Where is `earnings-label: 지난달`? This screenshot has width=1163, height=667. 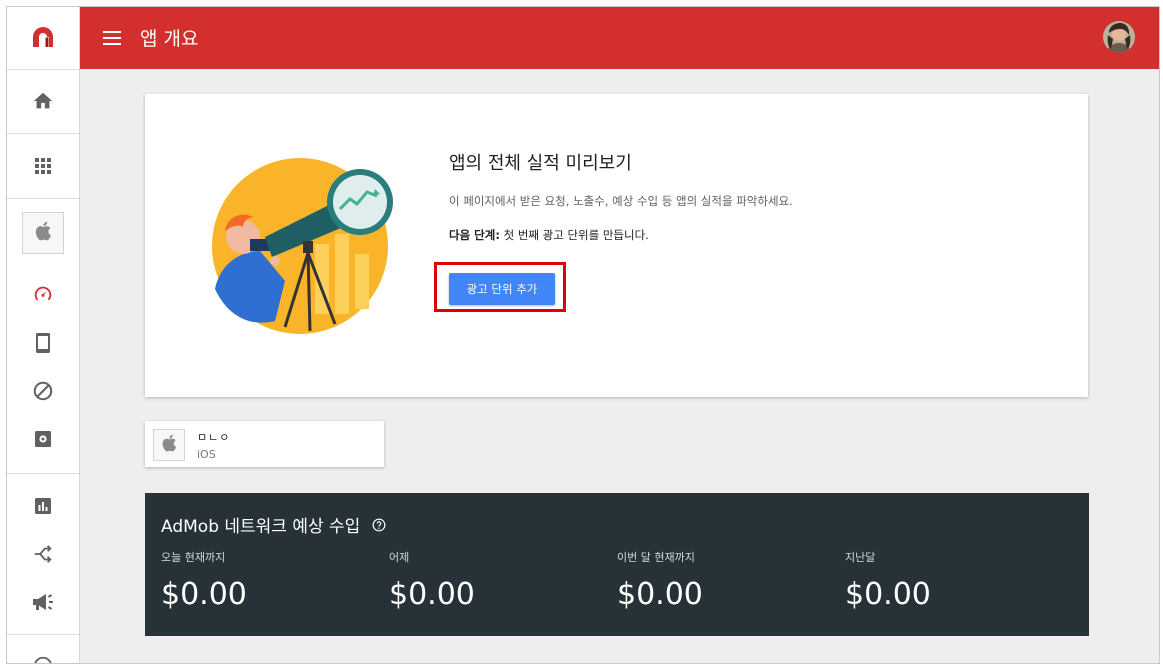
earnings-label: 지난달 is located at coordinates (860, 557).